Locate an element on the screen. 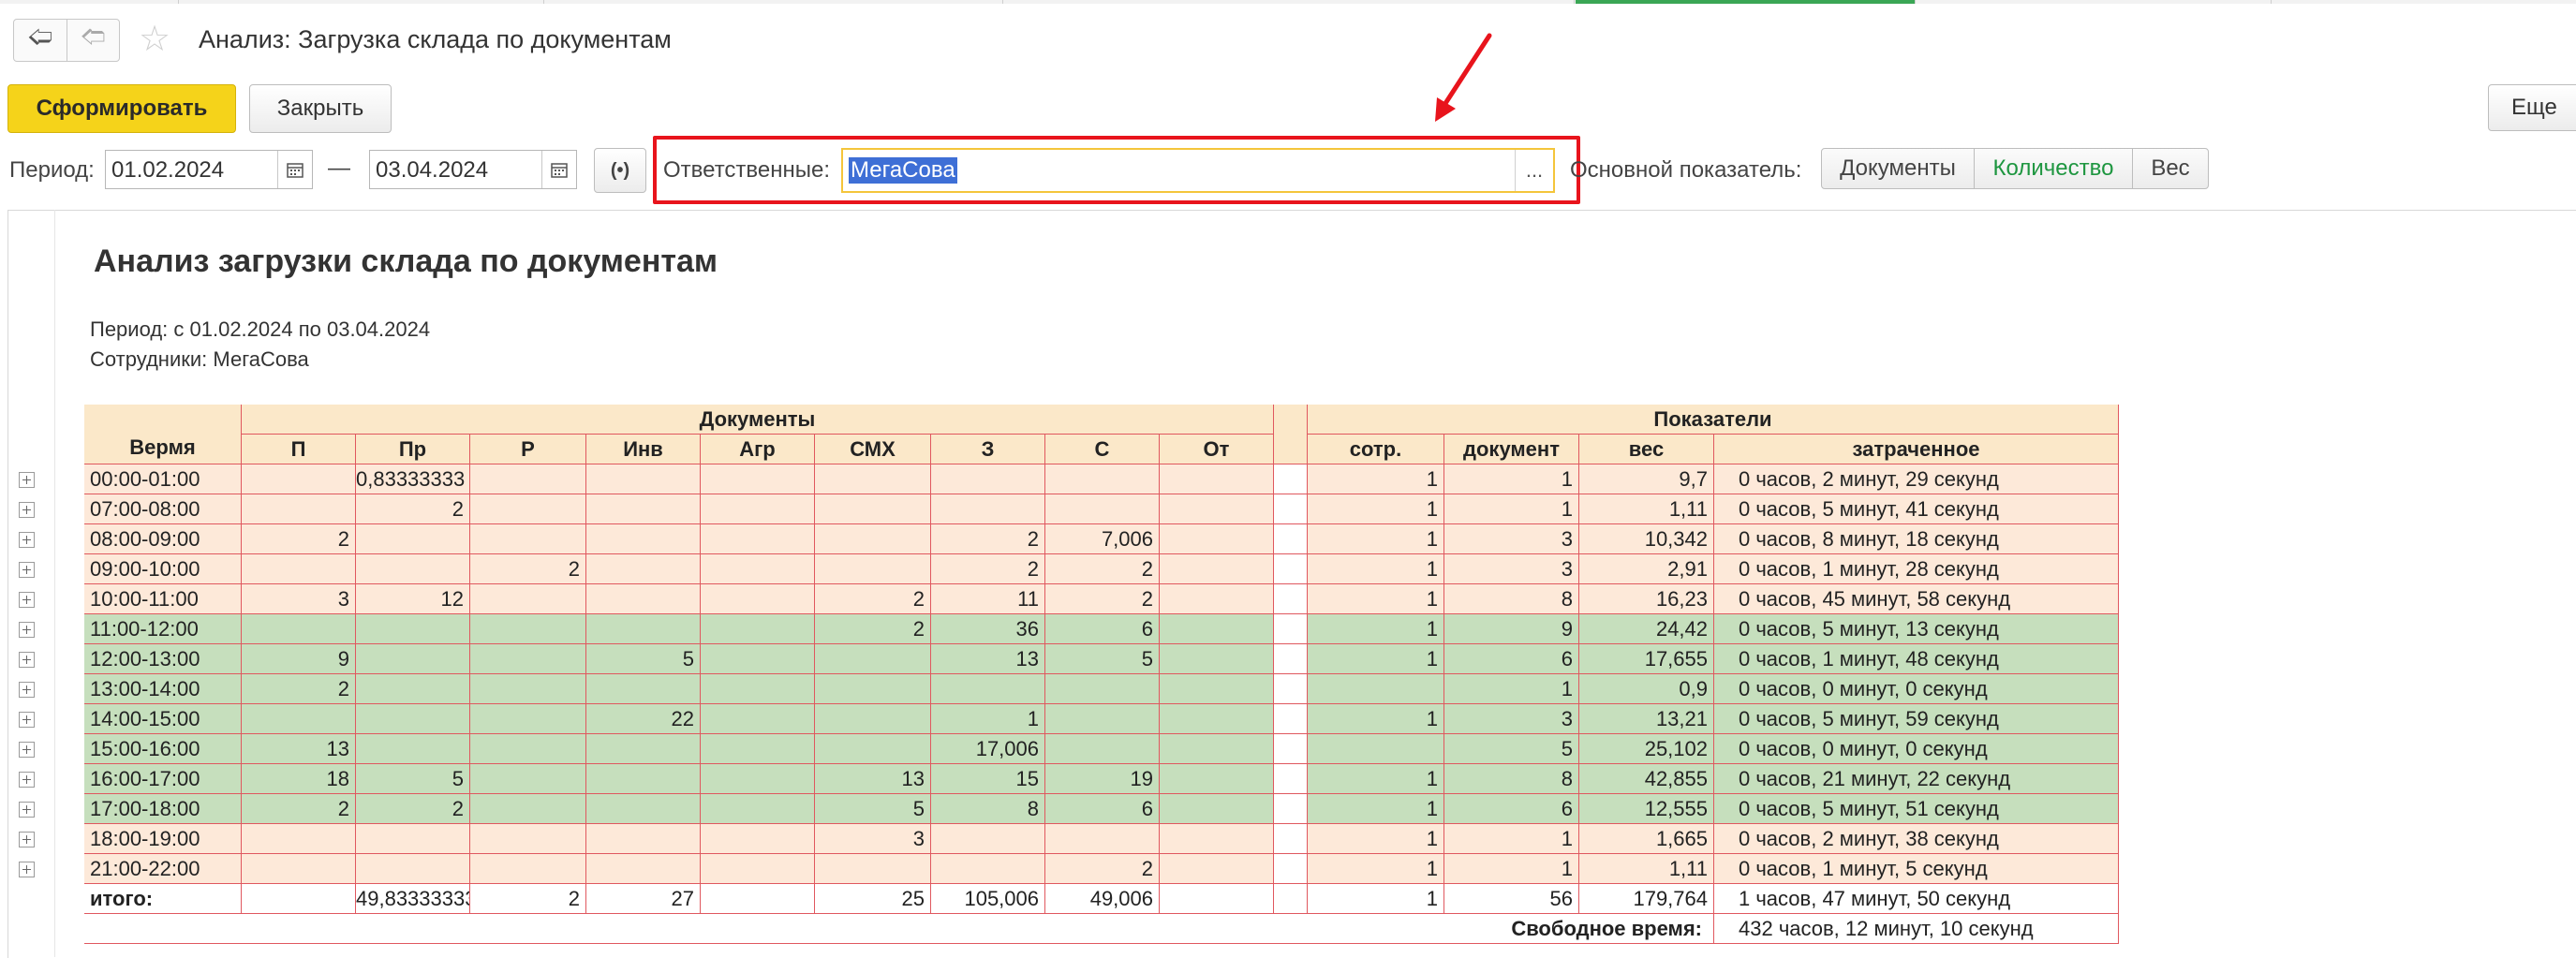 The width and height of the screenshot is (2576, 958). row-time: 09:00-10:00 is located at coordinates (163, 569).